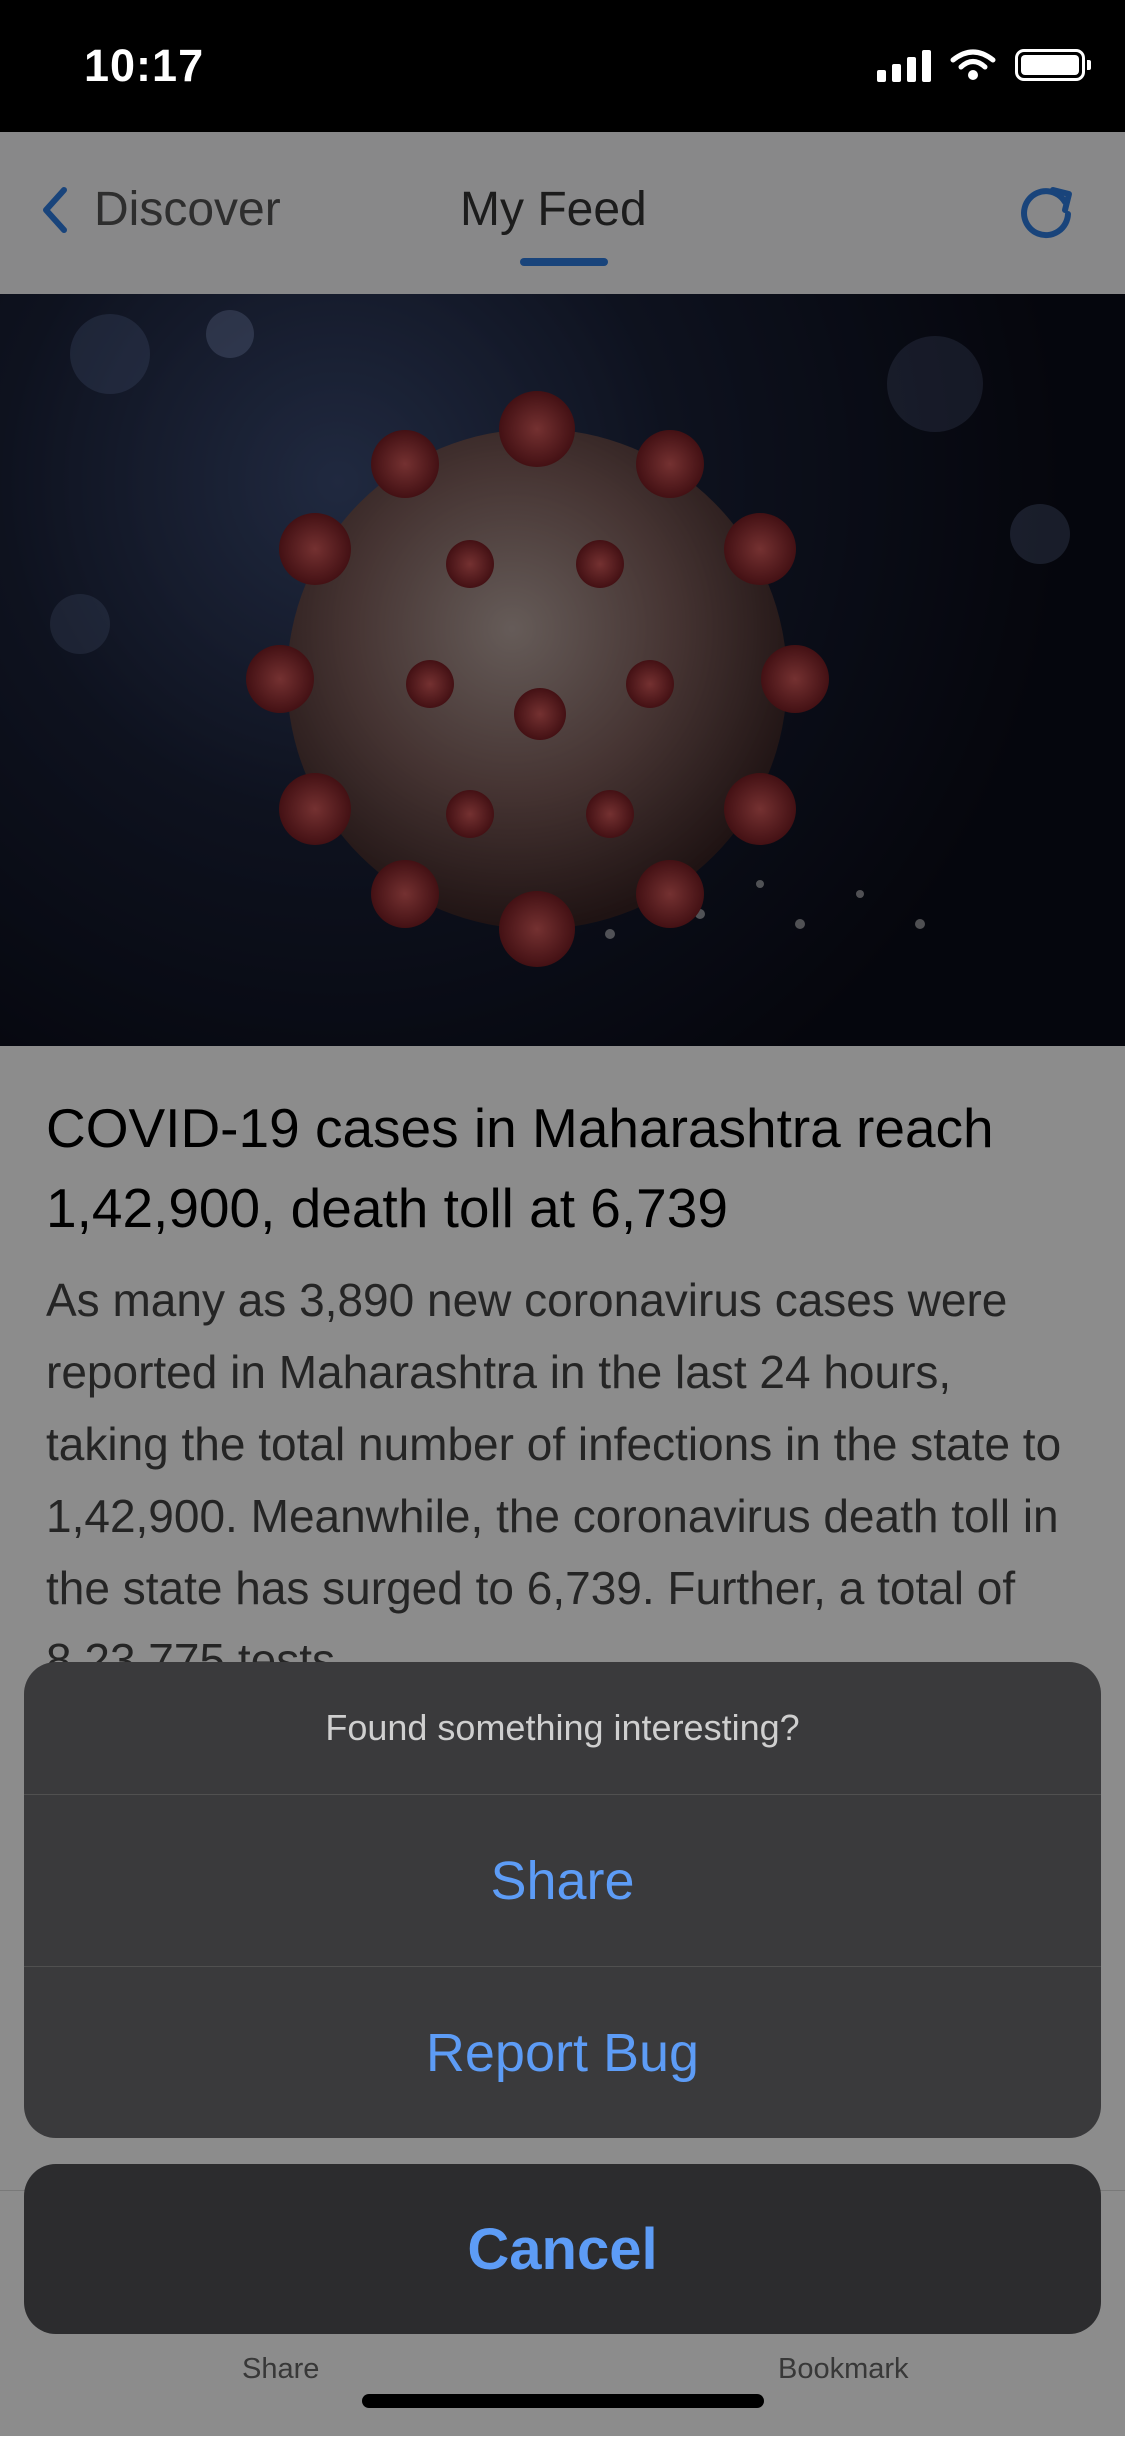  I want to click on status-icons, so click(984, 65).